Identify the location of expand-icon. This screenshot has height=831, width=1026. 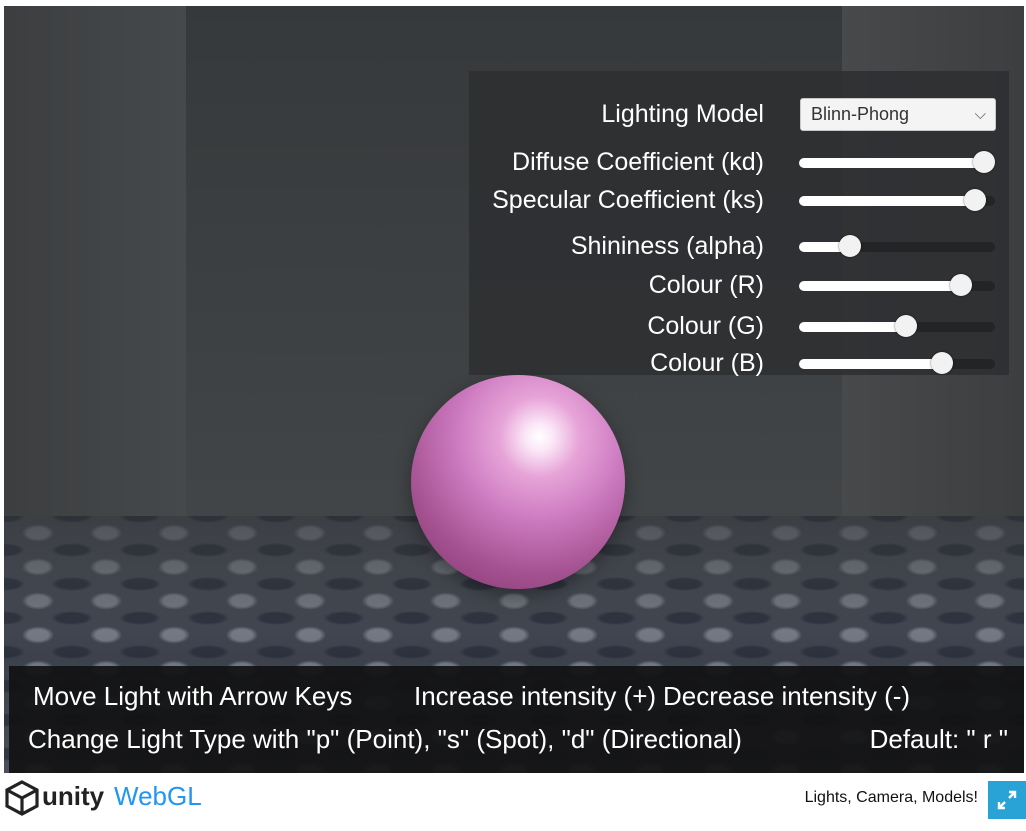
(1007, 800).